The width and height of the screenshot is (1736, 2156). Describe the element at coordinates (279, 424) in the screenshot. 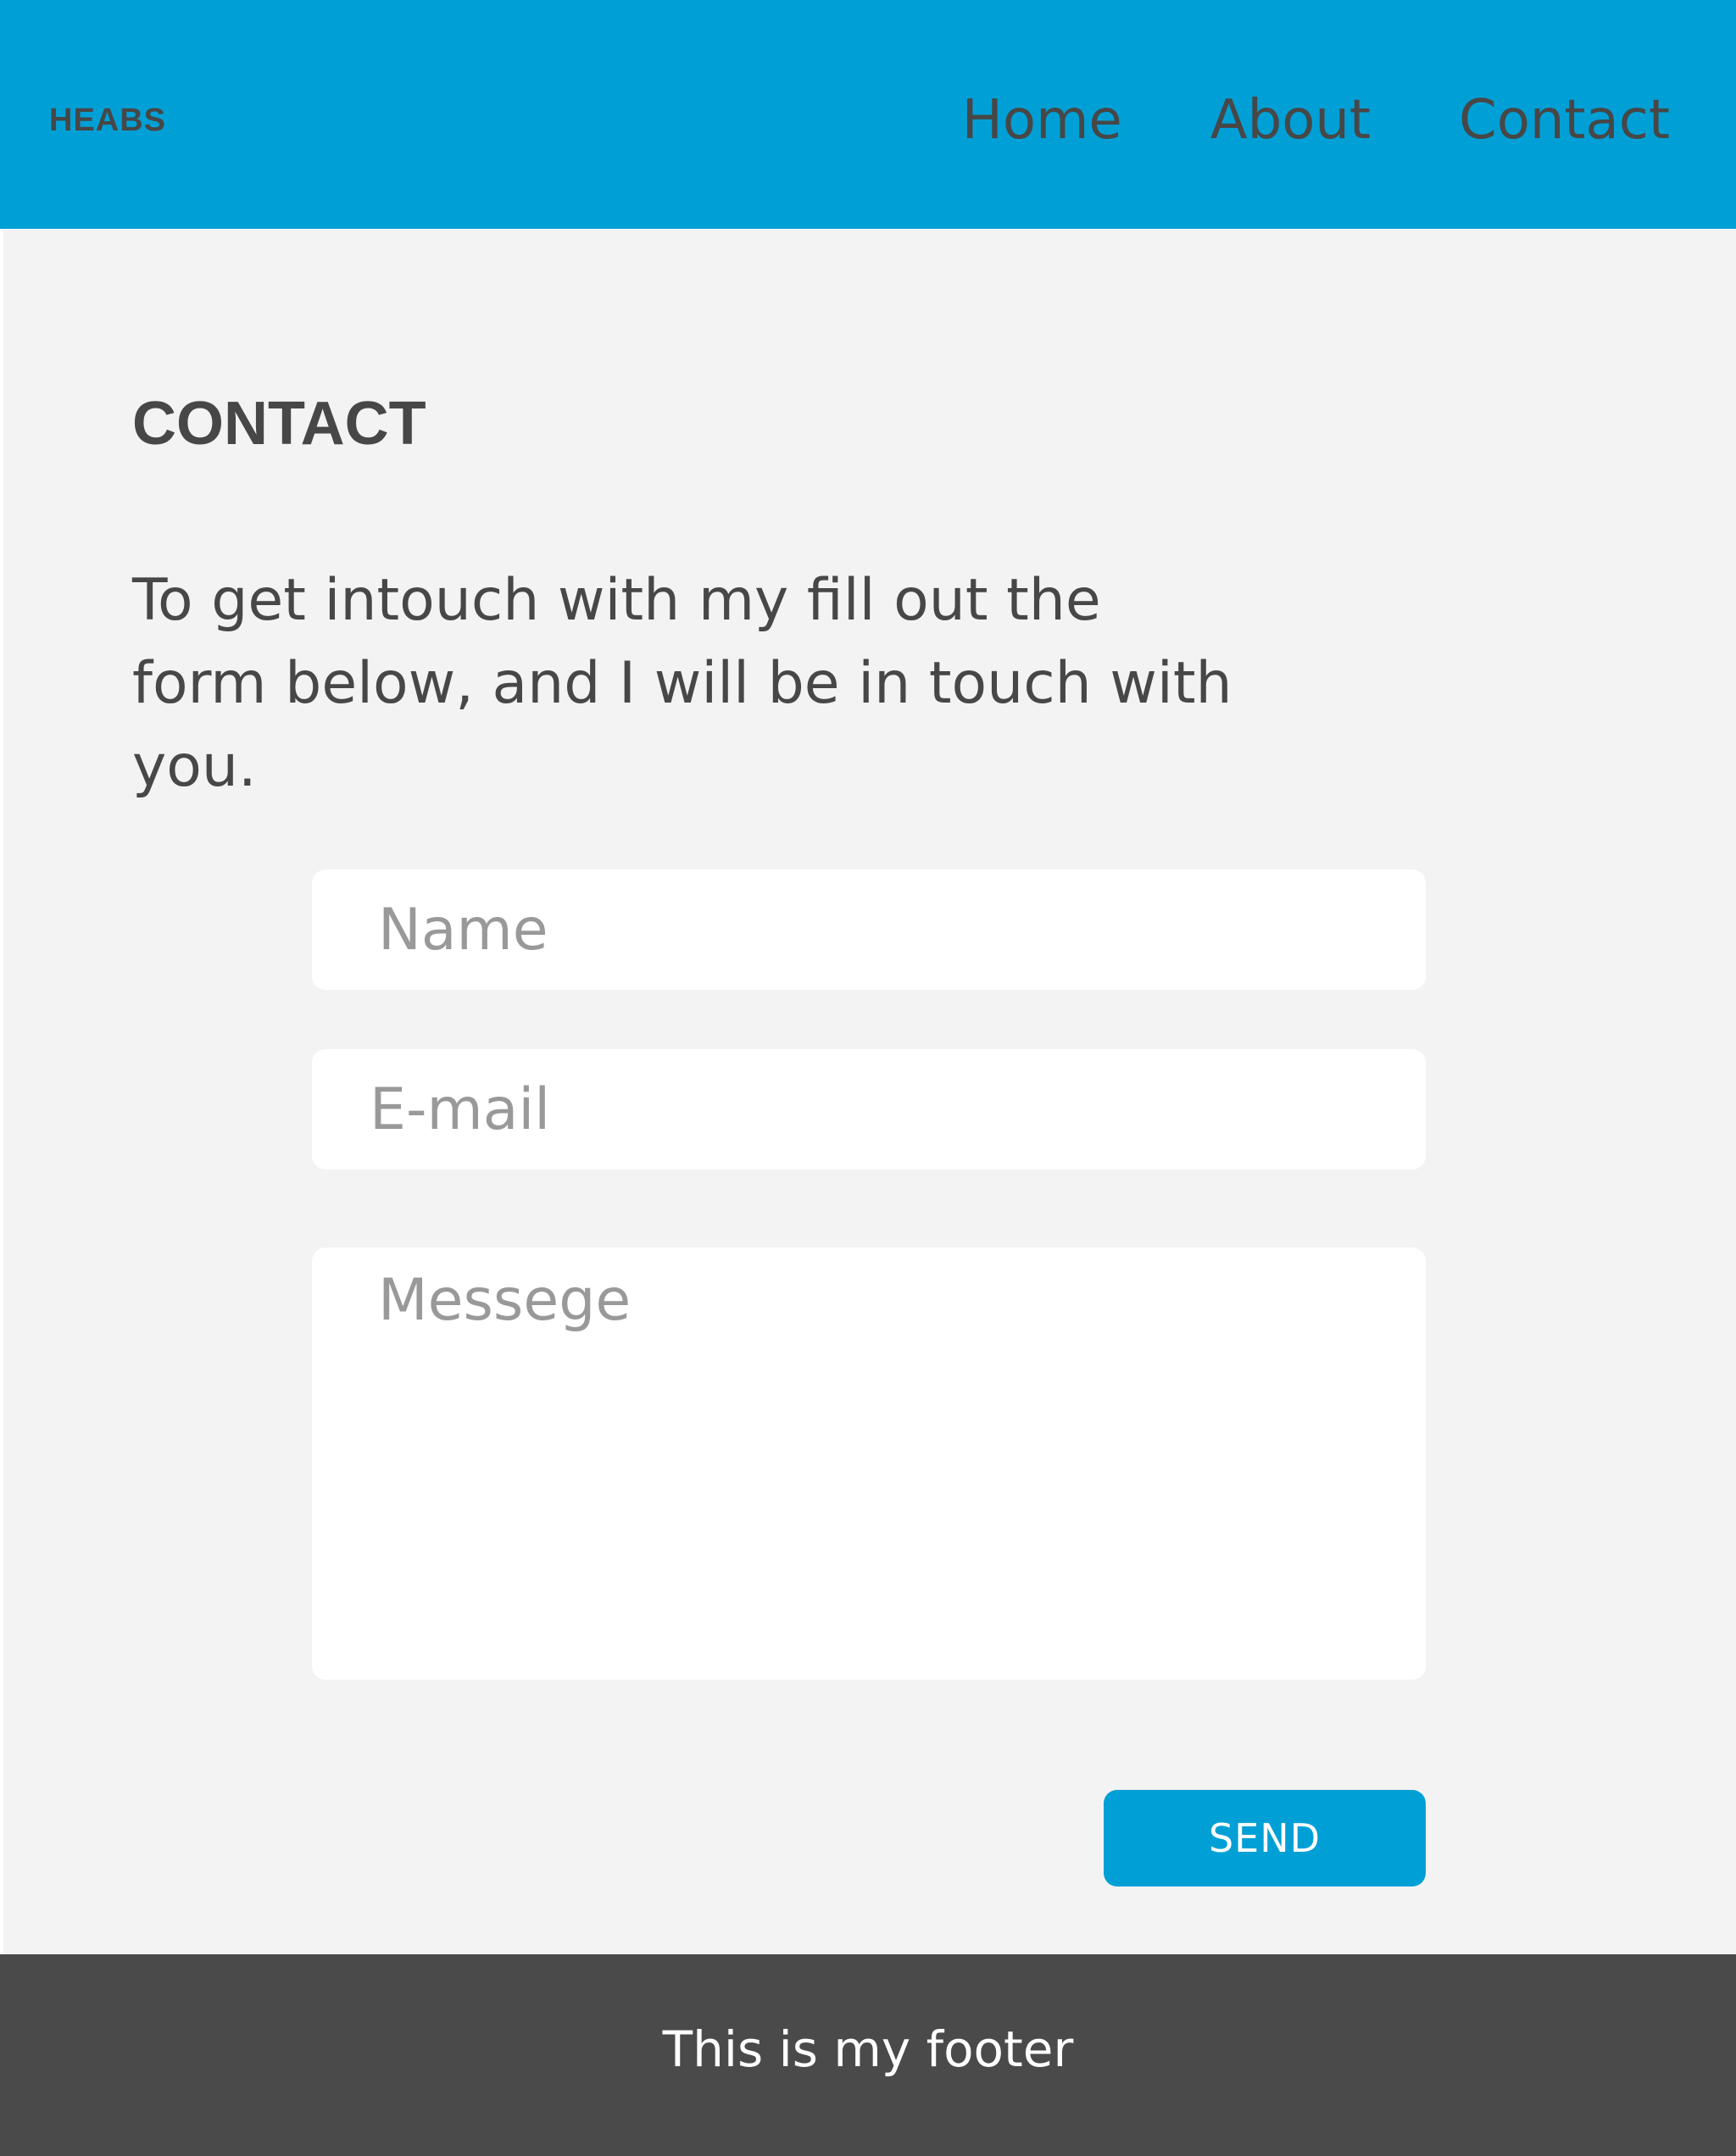

I see `page-title: CONTACT` at that location.